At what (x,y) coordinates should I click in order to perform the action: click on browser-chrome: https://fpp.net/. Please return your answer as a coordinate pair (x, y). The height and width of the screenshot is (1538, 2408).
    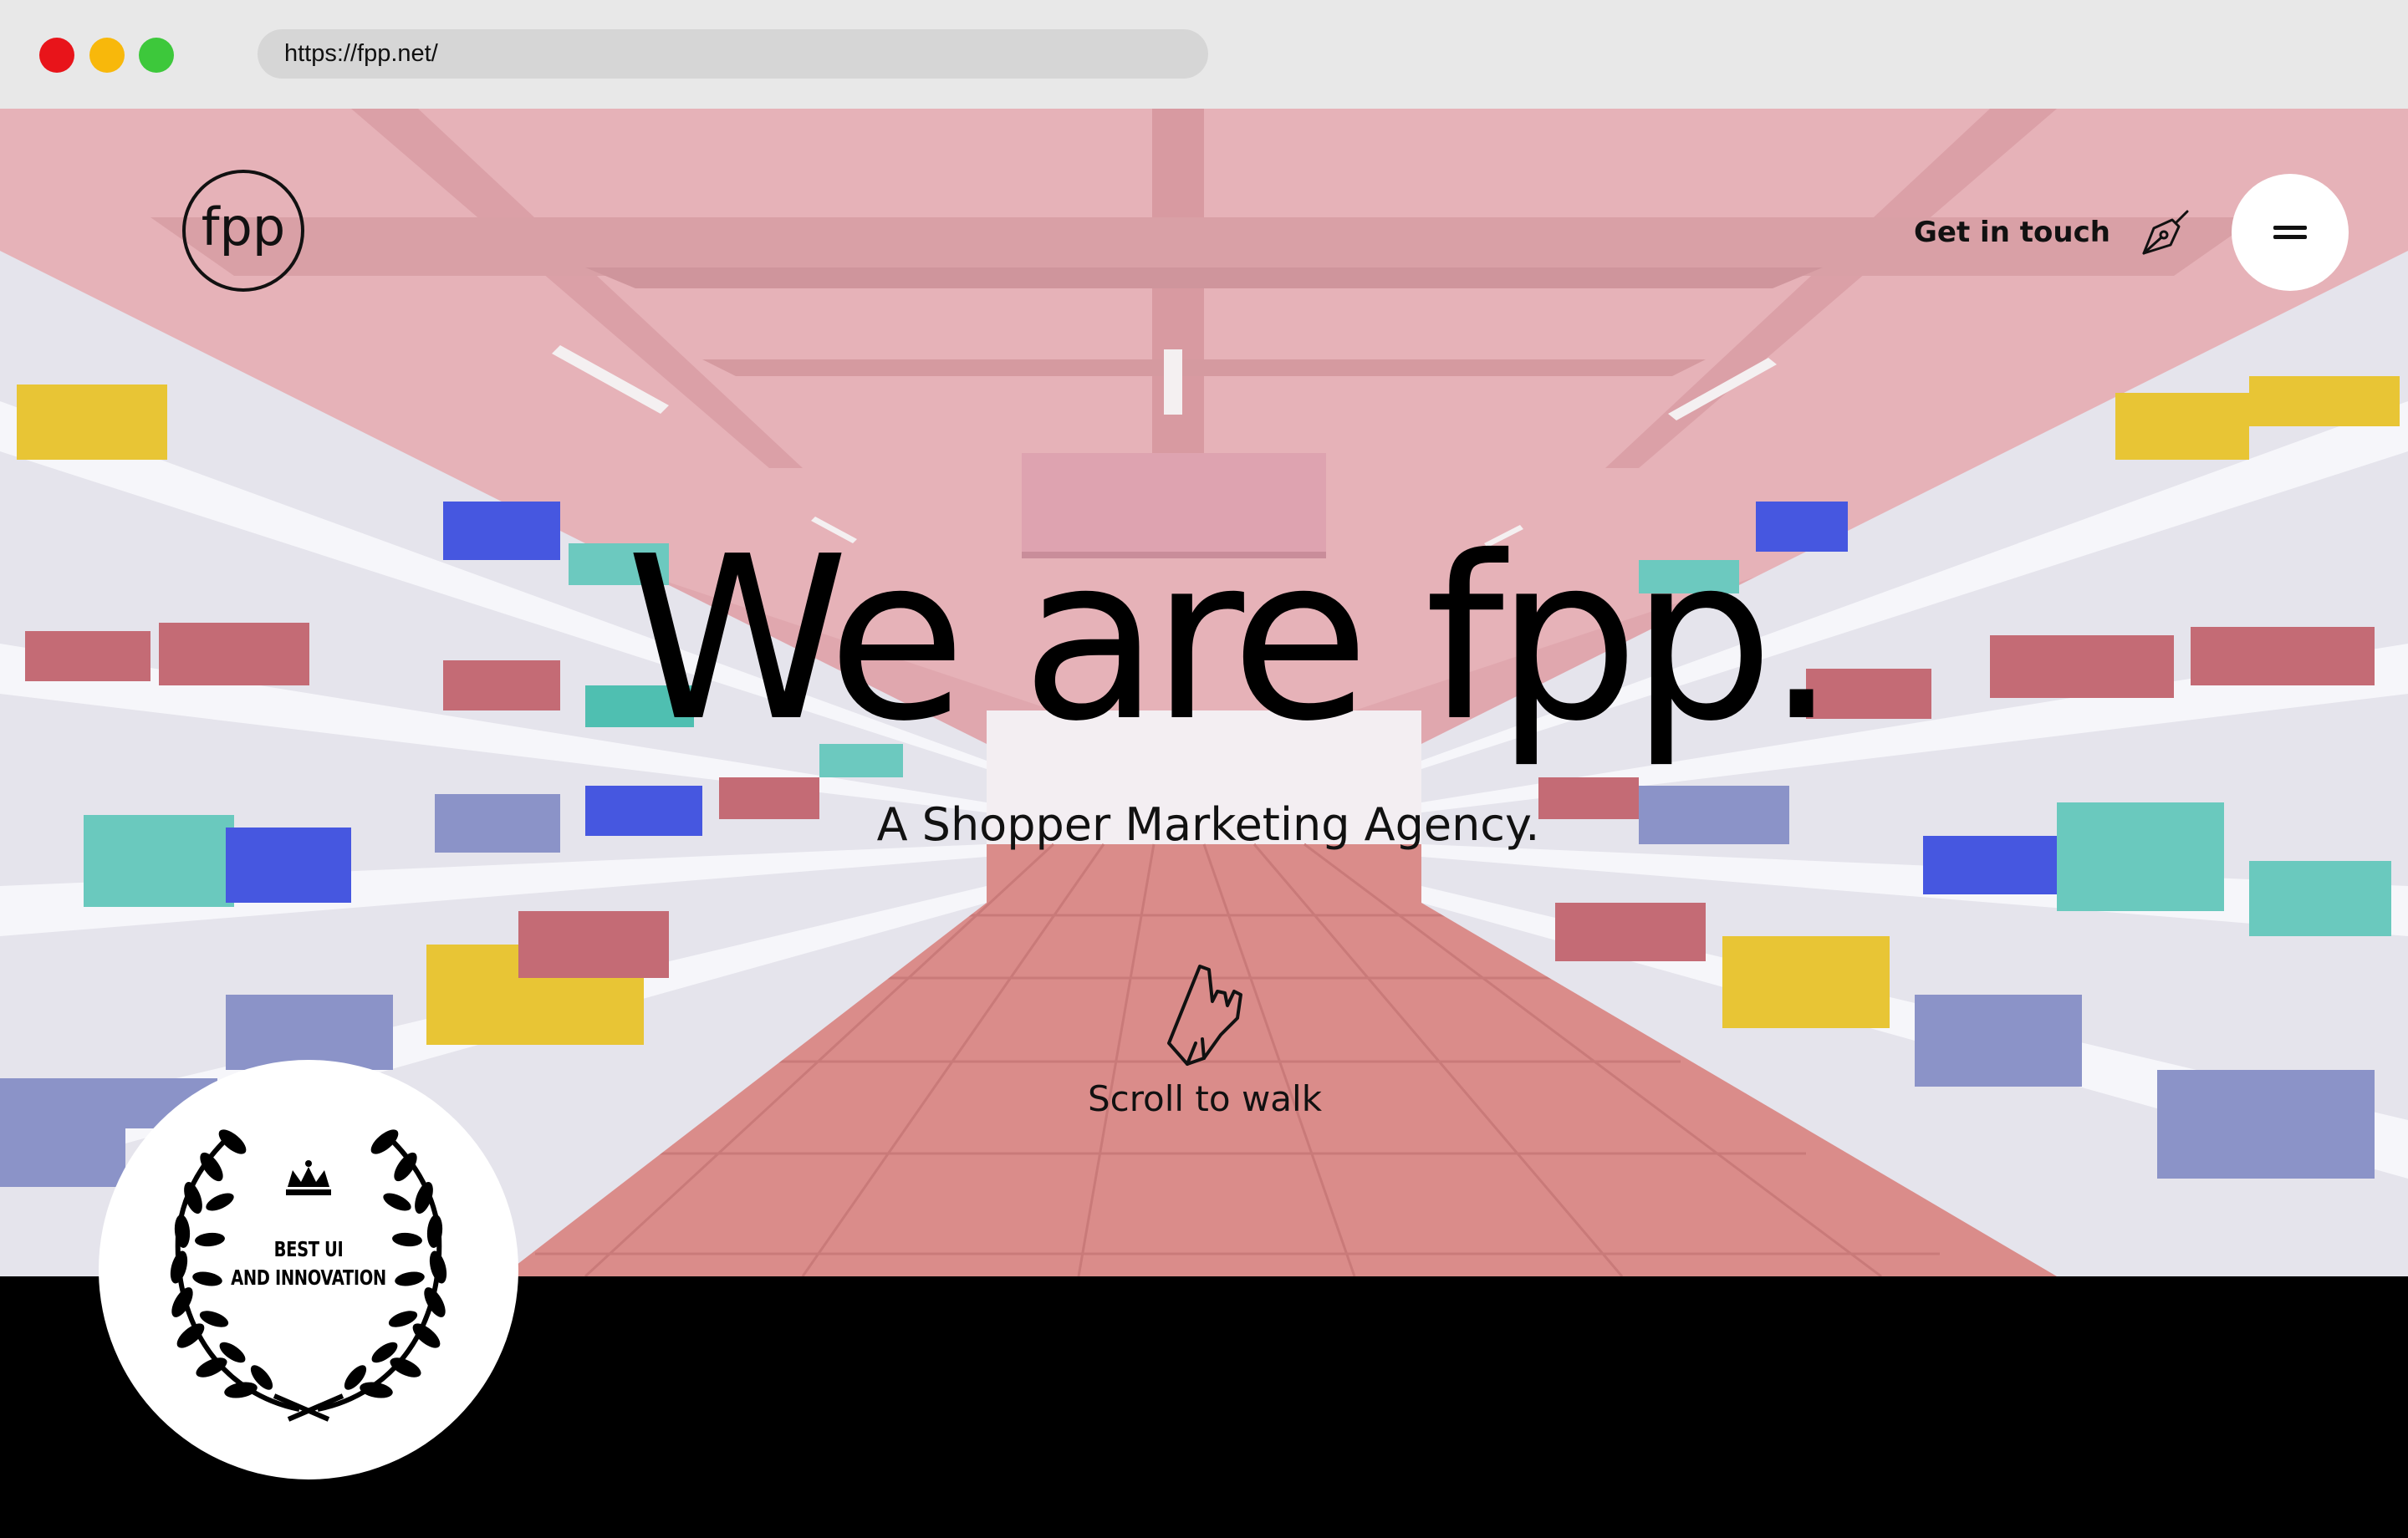
    Looking at the image, I should click on (1204, 54).